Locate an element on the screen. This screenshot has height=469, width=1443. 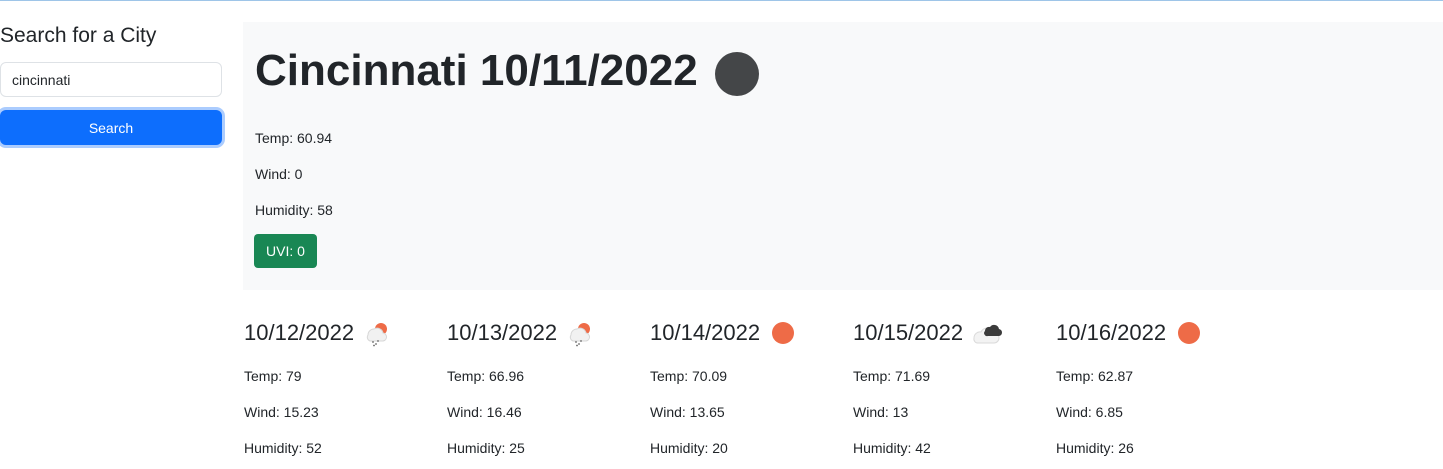
forecast-humidity: Humidity: 25 is located at coordinates (486, 448).